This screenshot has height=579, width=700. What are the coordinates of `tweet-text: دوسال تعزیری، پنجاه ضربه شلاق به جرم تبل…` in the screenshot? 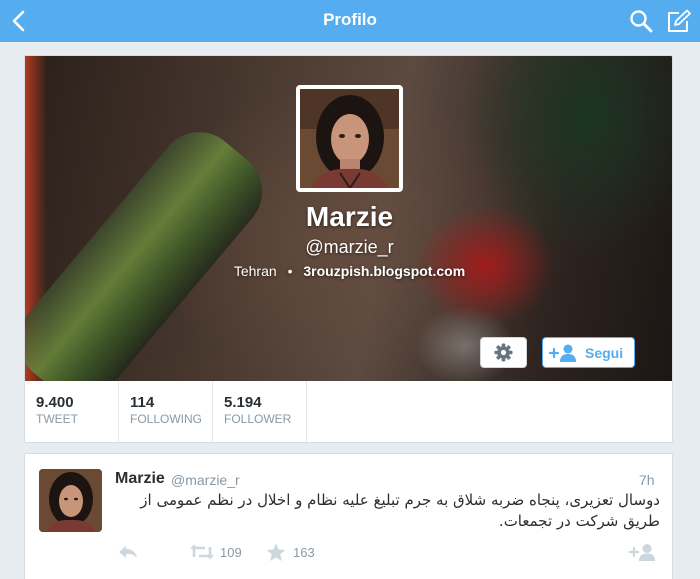 It's located at (400, 510).